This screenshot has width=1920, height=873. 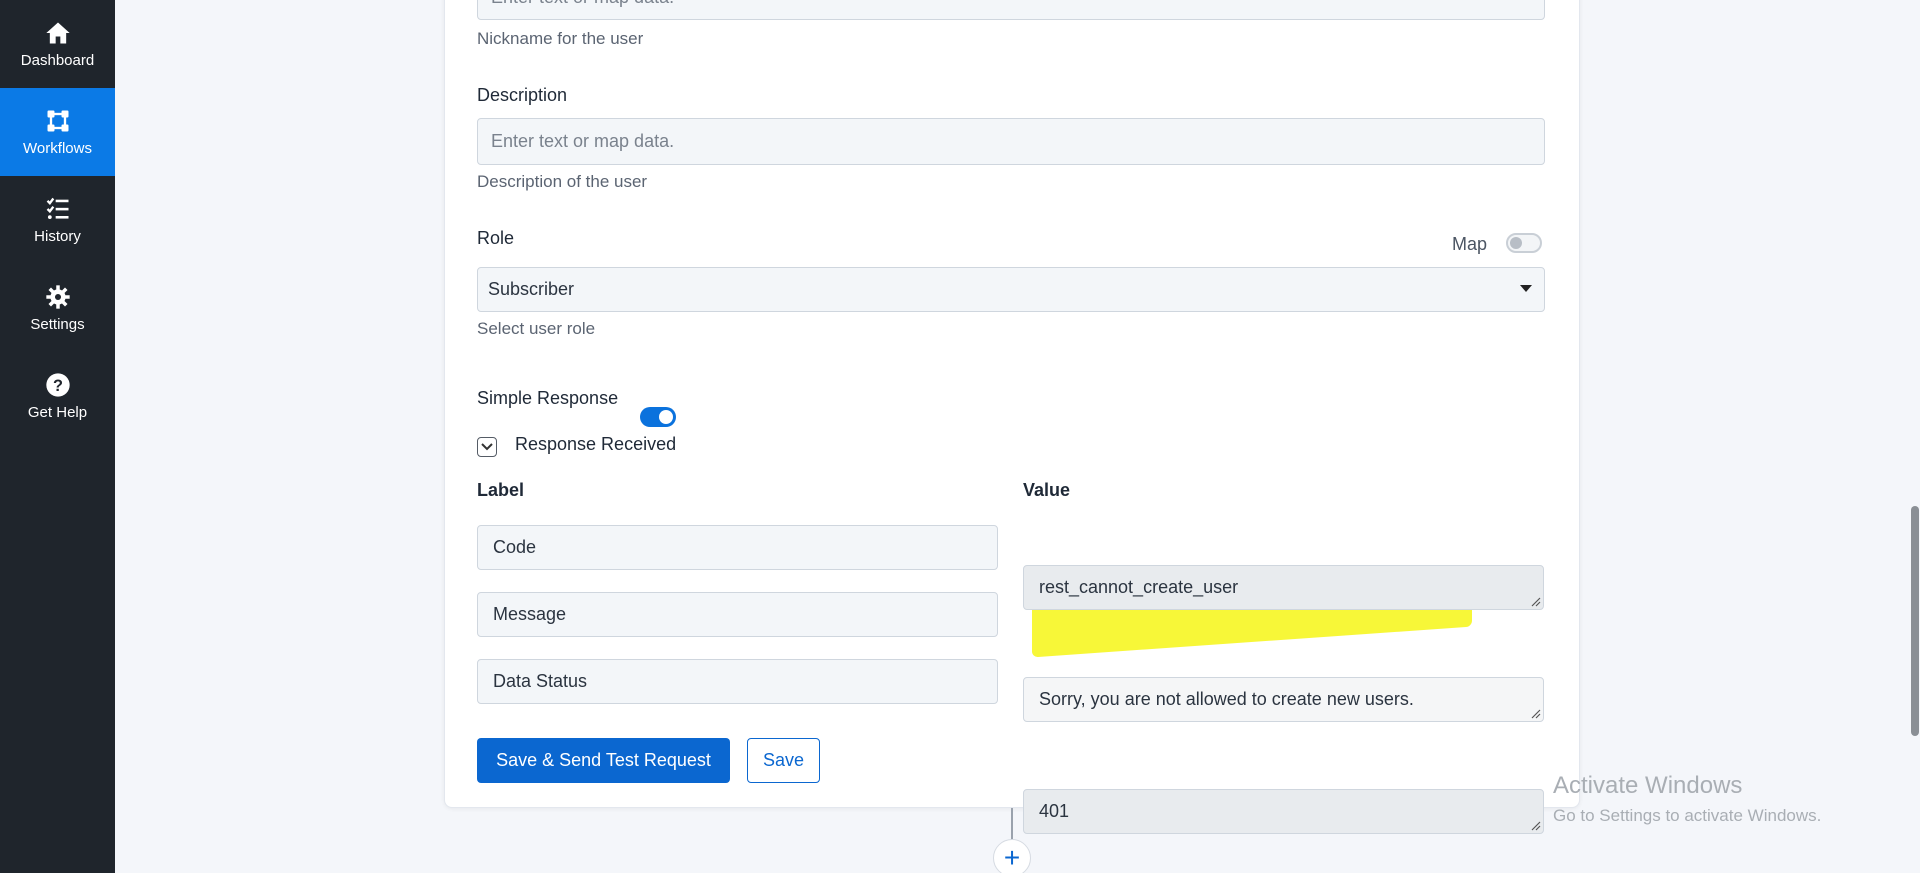 What do you see at coordinates (57, 148) in the screenshot?
I see `nav-workflows-label: Workflows` at bounding box center [57, 148].